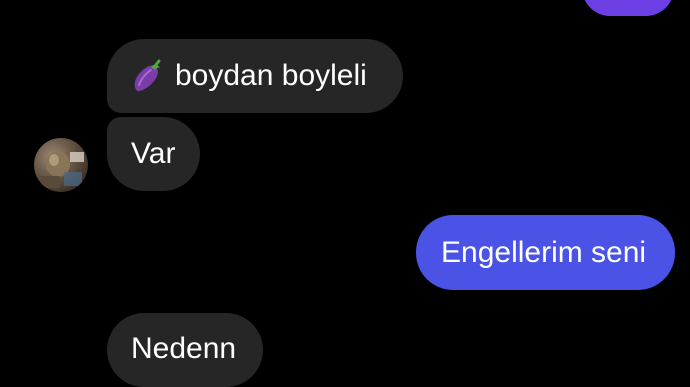  I want to click on incoming-message-bubble: boydan boyleli, so click(255, 76).